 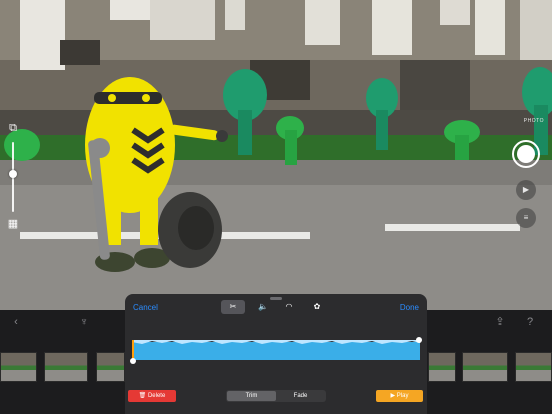 What do you see at coordinates (145, 307) in the screenshot?
I see `cancel-button: Cancel` at bounding box center [145, 307].